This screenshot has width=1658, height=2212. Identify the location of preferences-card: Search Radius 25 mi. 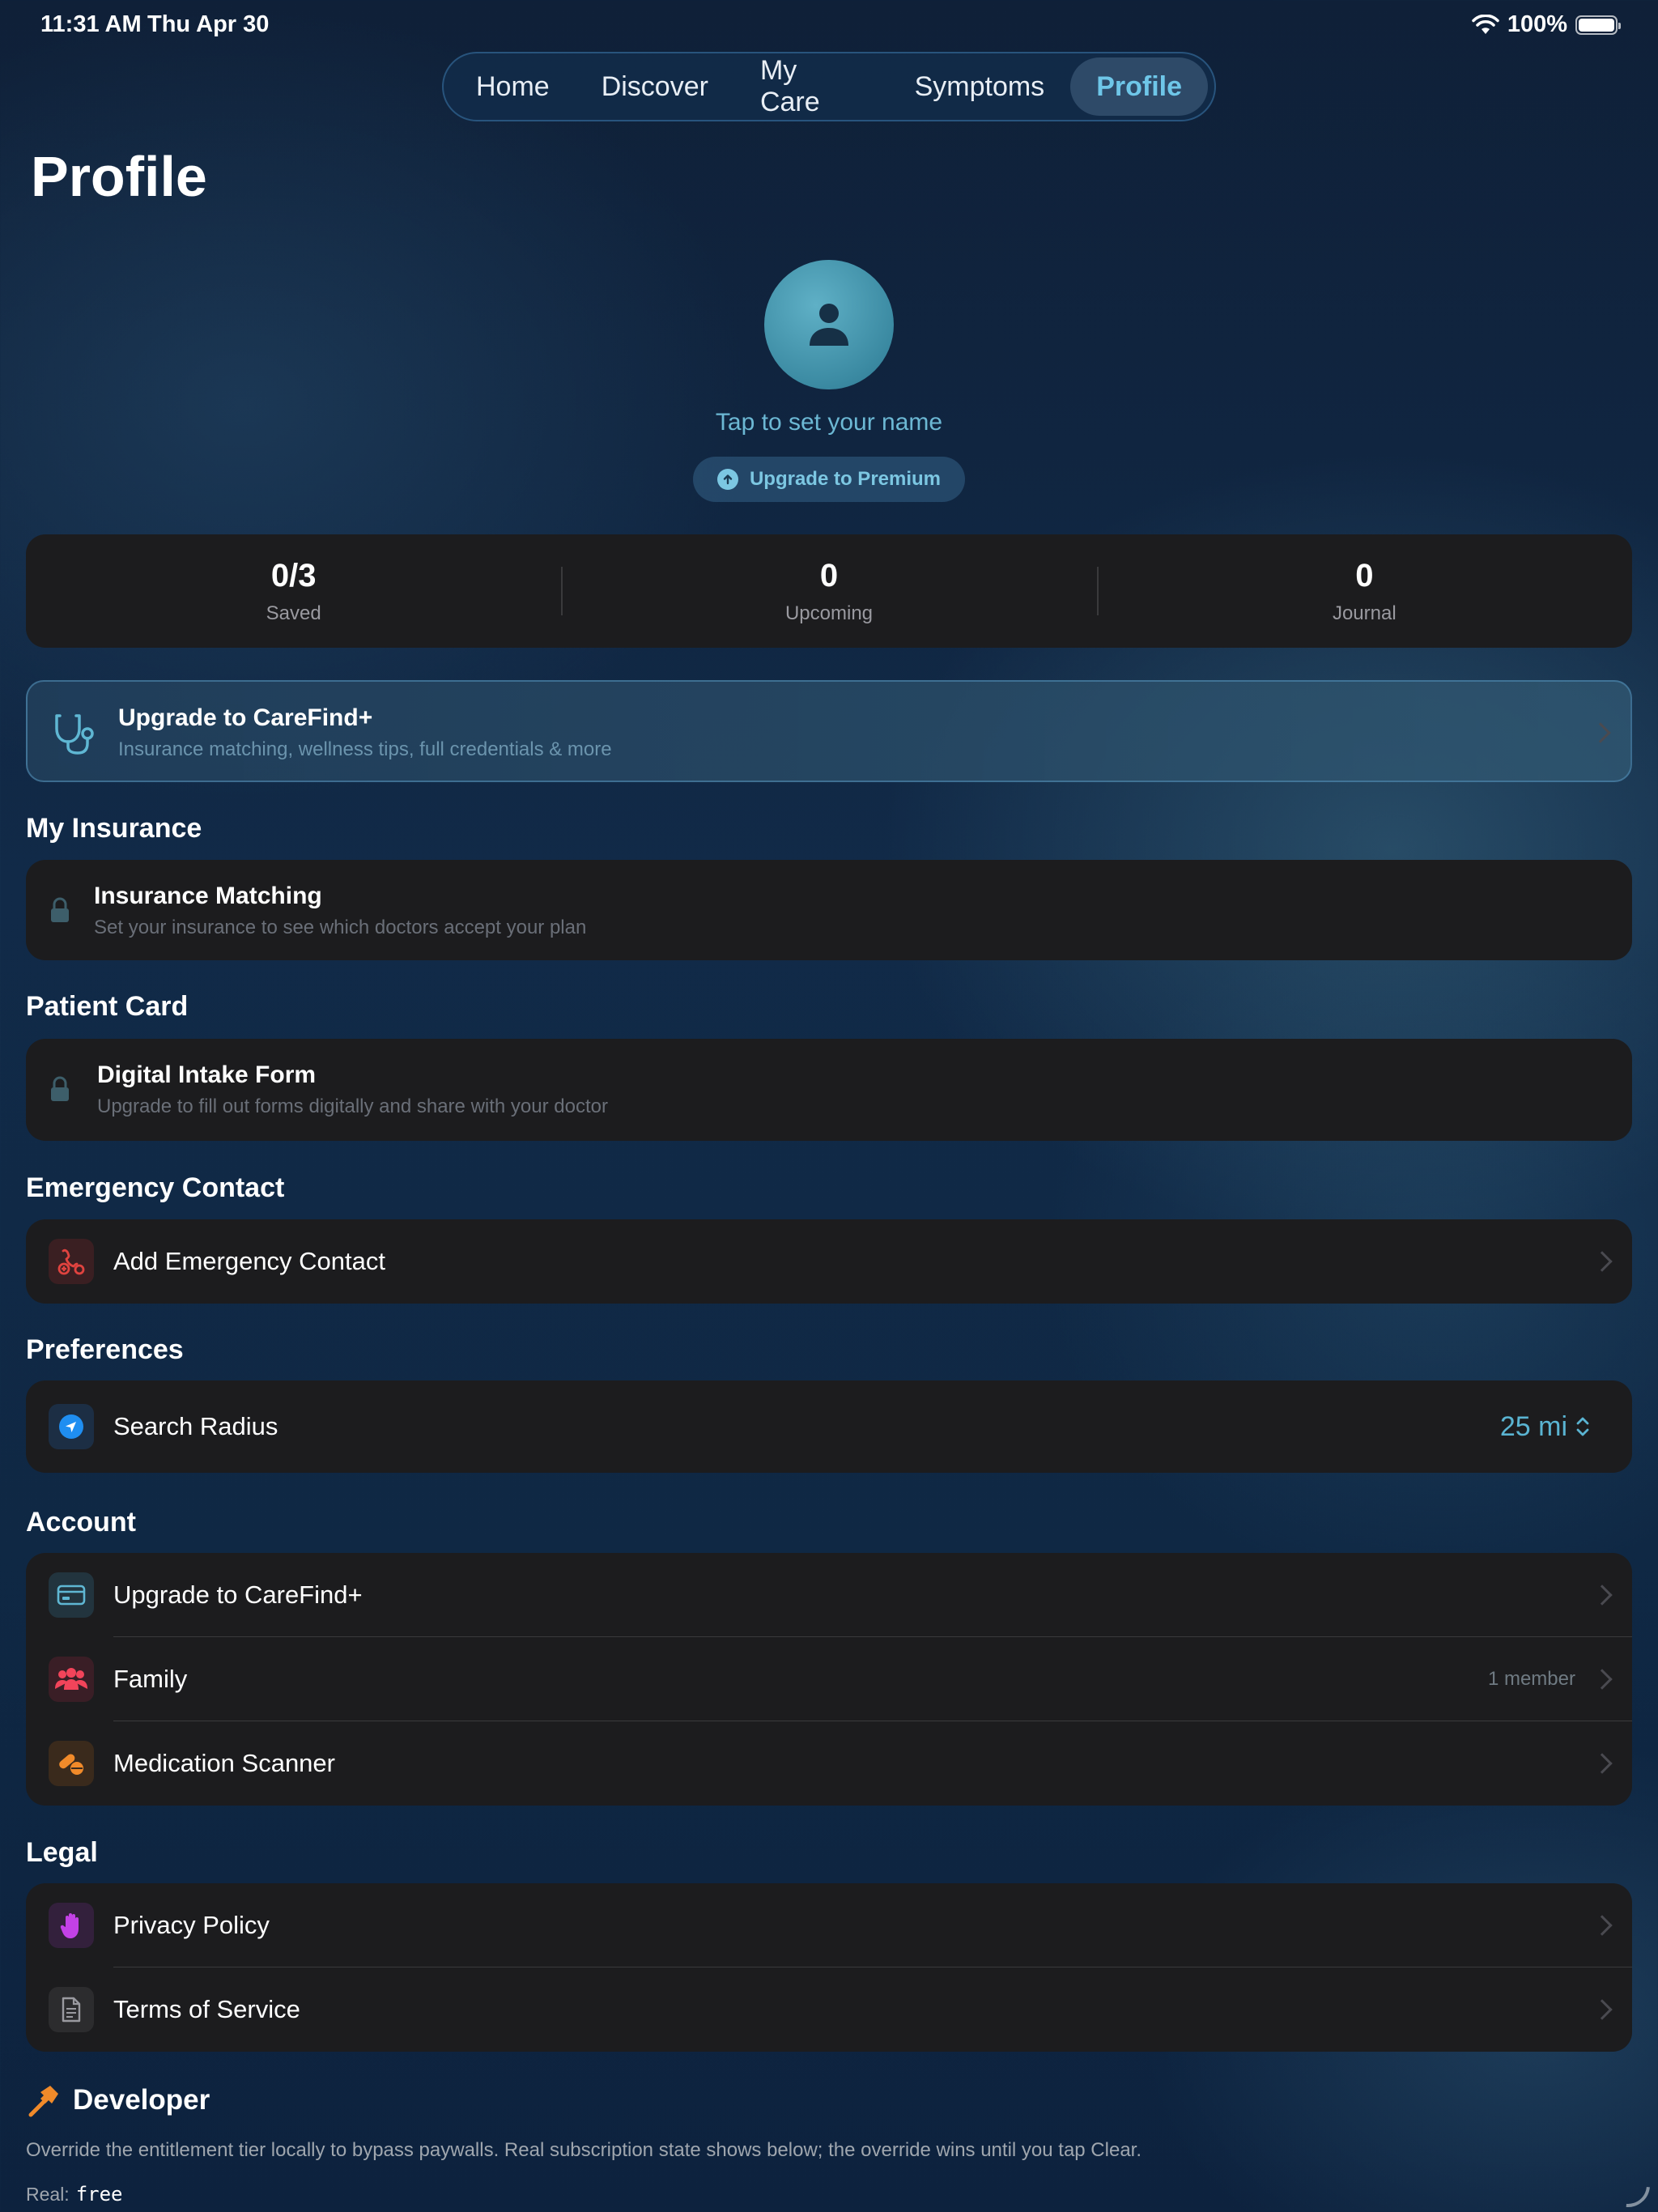
(829, 1427).